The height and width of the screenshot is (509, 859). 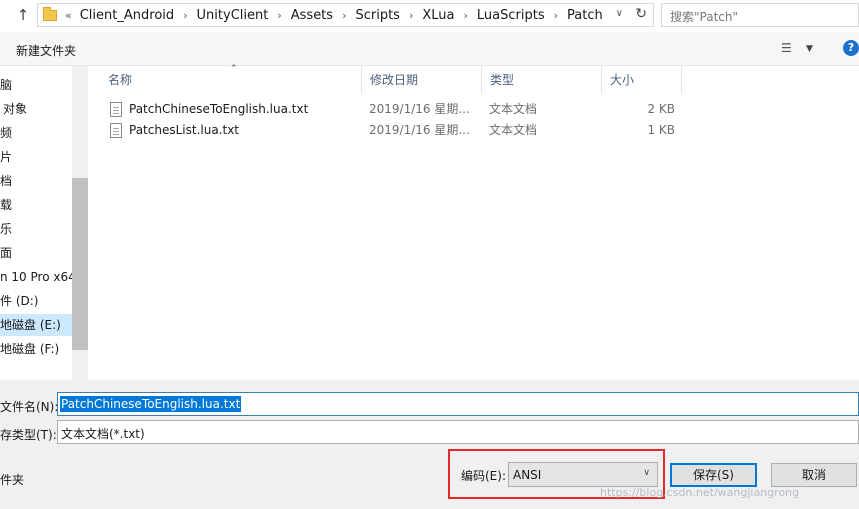 What do you see at coordinates (458, 432) in the screenshot?
I see `filetype-select: 文本文档(*.txt)` at bounding box center [458, 432].